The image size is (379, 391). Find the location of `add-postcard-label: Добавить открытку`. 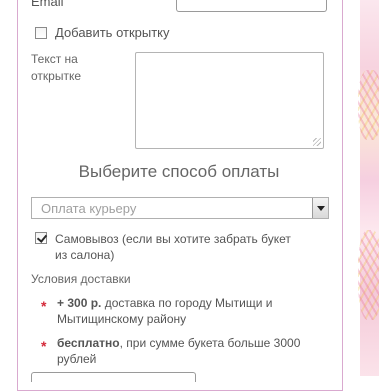

add-postcard-label: Добавить открытку is located at coordinates (112, 32).